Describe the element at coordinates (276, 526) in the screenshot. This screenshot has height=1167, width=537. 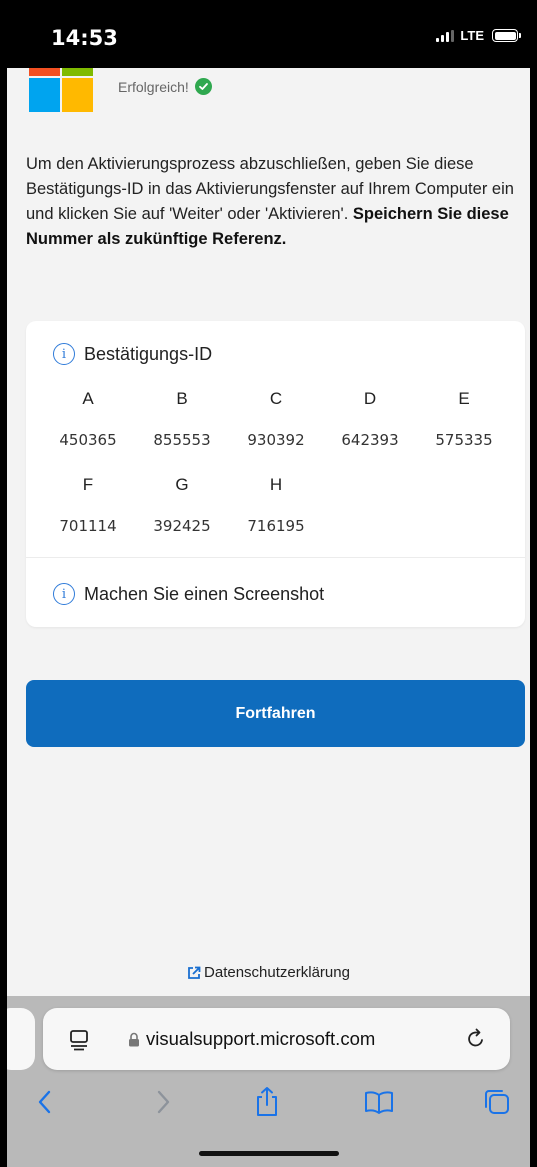
I see `id-group-value: 716195` at that location.